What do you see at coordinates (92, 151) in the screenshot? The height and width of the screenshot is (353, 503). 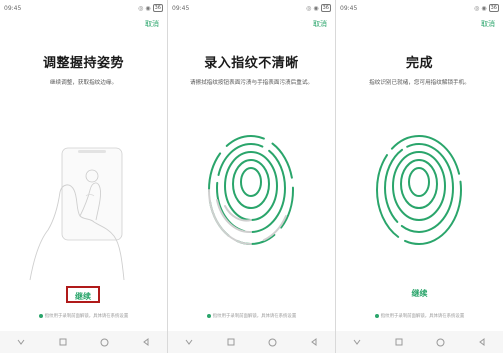 I see `phone-speaker` at bounding box center [92, 151].